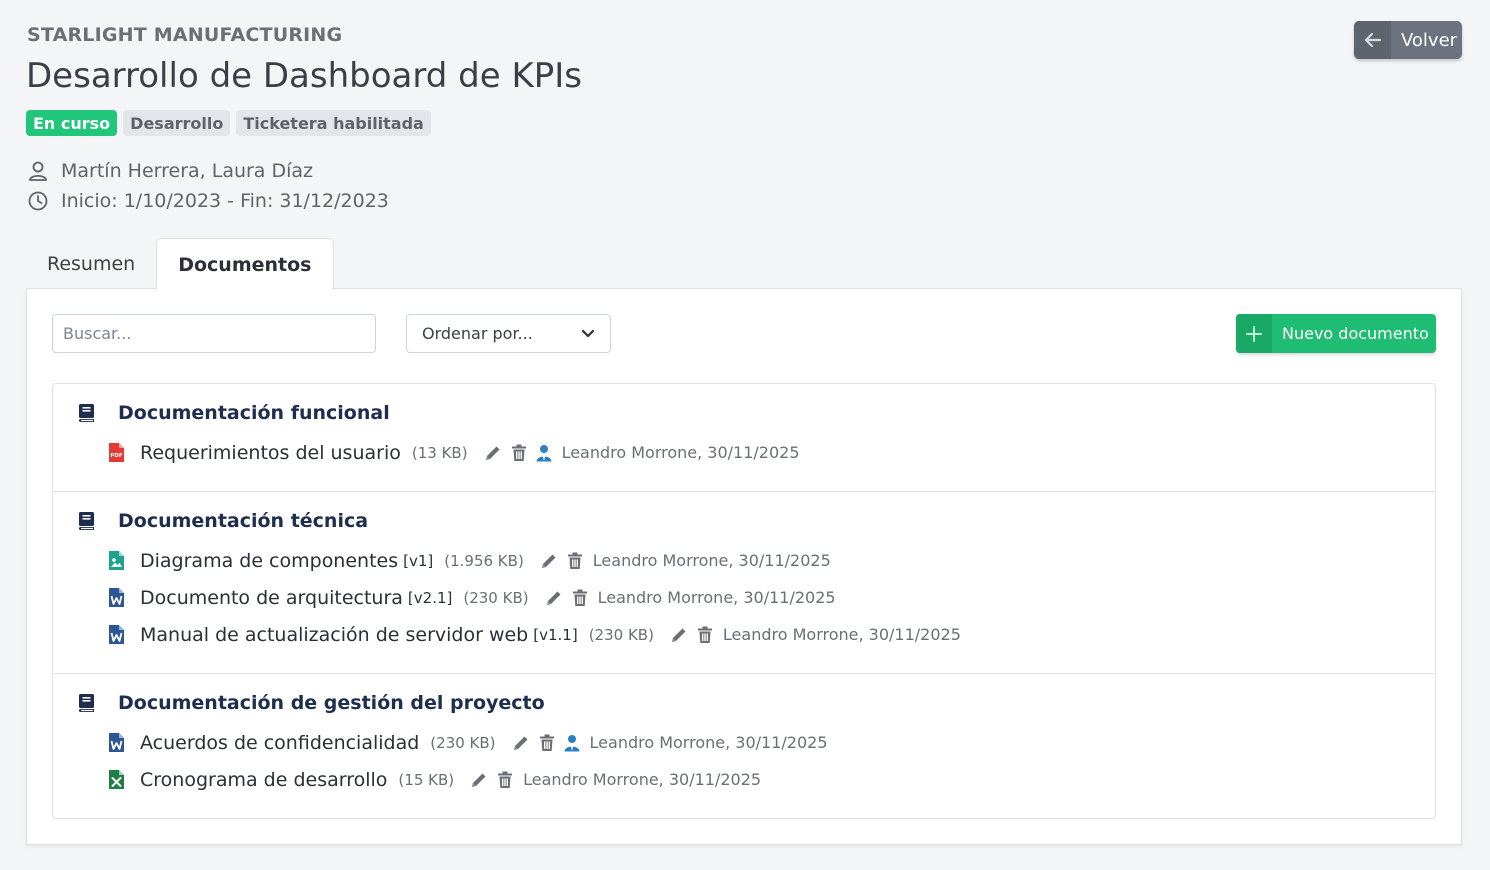  I want to click on dates-row: Inicio: 1/10/2023 - Fin: 31/12/2023, so click(208, 201).